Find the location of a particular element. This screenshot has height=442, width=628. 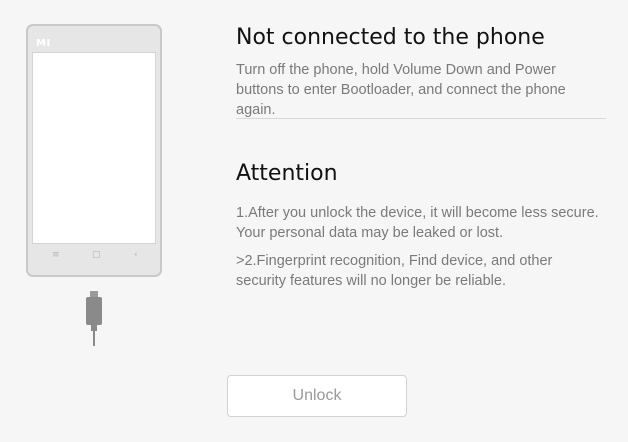

back-icon: ‹ is located at coordinates (136, 255).